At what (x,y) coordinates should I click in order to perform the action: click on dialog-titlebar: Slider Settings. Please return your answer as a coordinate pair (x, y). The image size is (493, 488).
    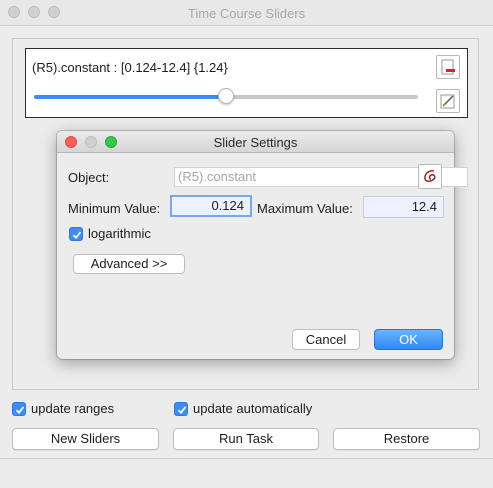
    Looking at the image, I should click on (255, 142).